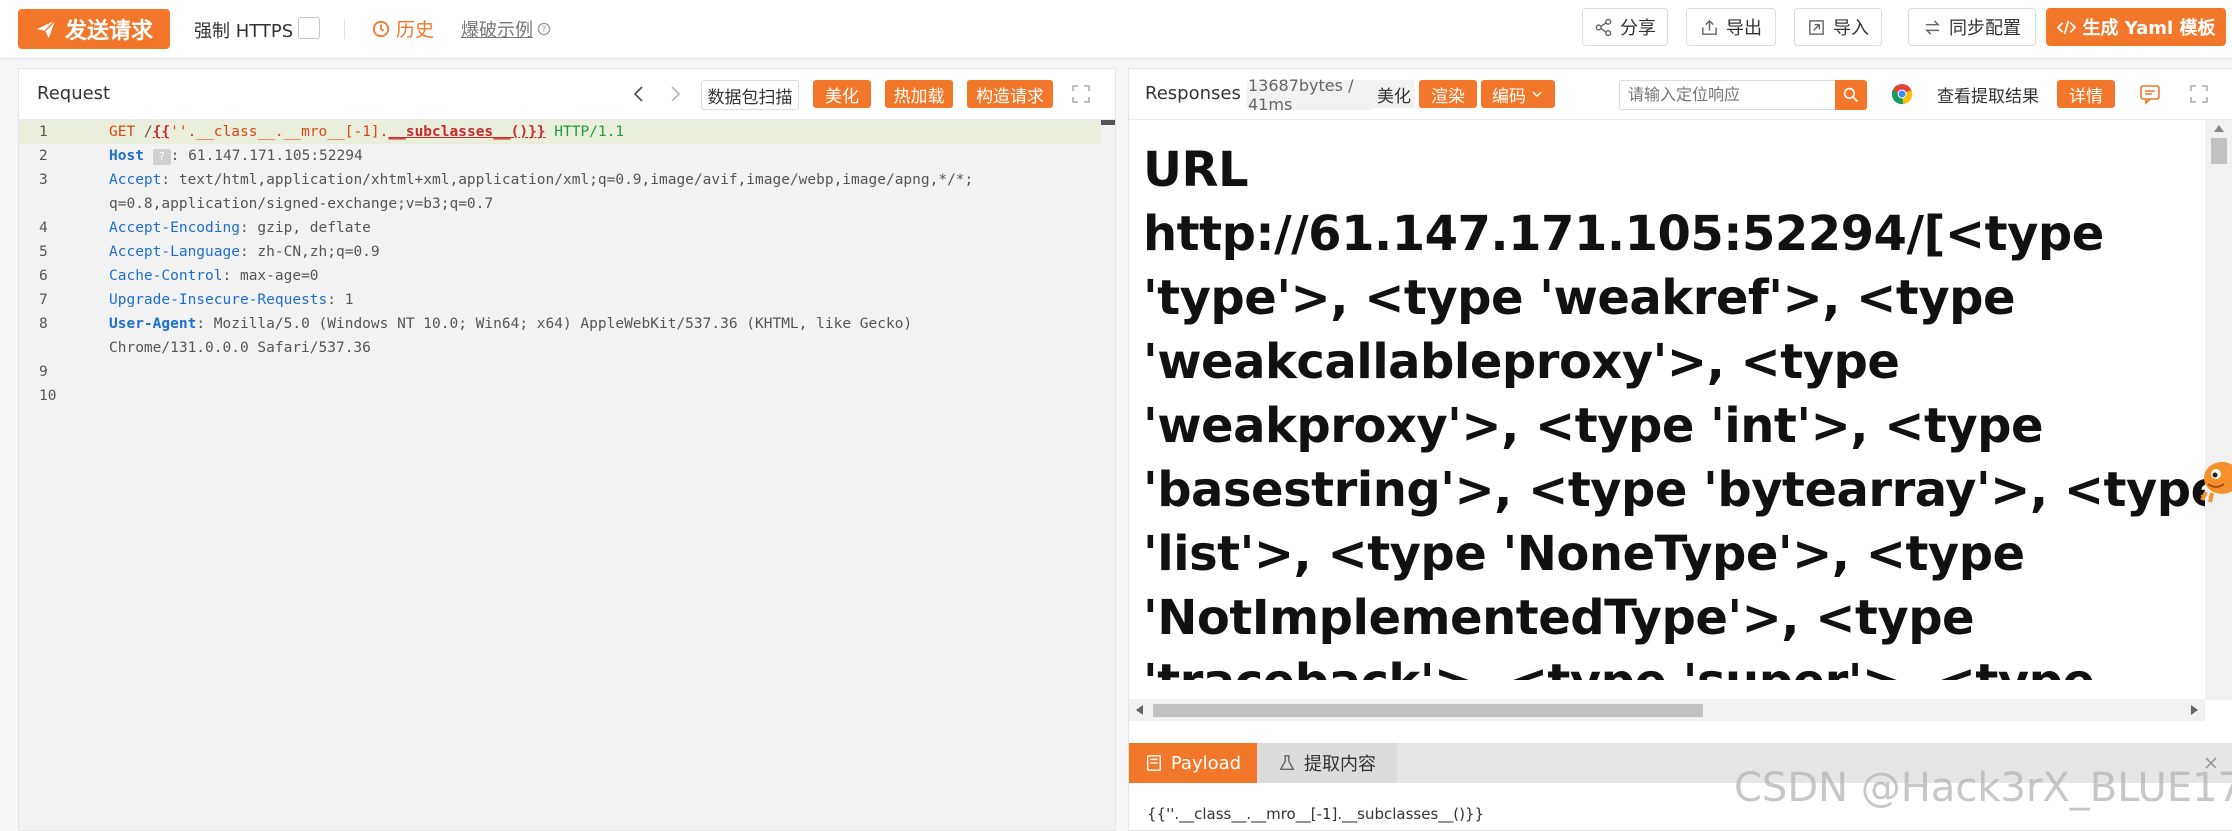 The width and height of the screenshot is (2232, 831). What do you see at coordinates (309, 252) in the screenshot?
I see `header-value: : zh-CN,zh;q=0.9` at bounding box center [309, 252].